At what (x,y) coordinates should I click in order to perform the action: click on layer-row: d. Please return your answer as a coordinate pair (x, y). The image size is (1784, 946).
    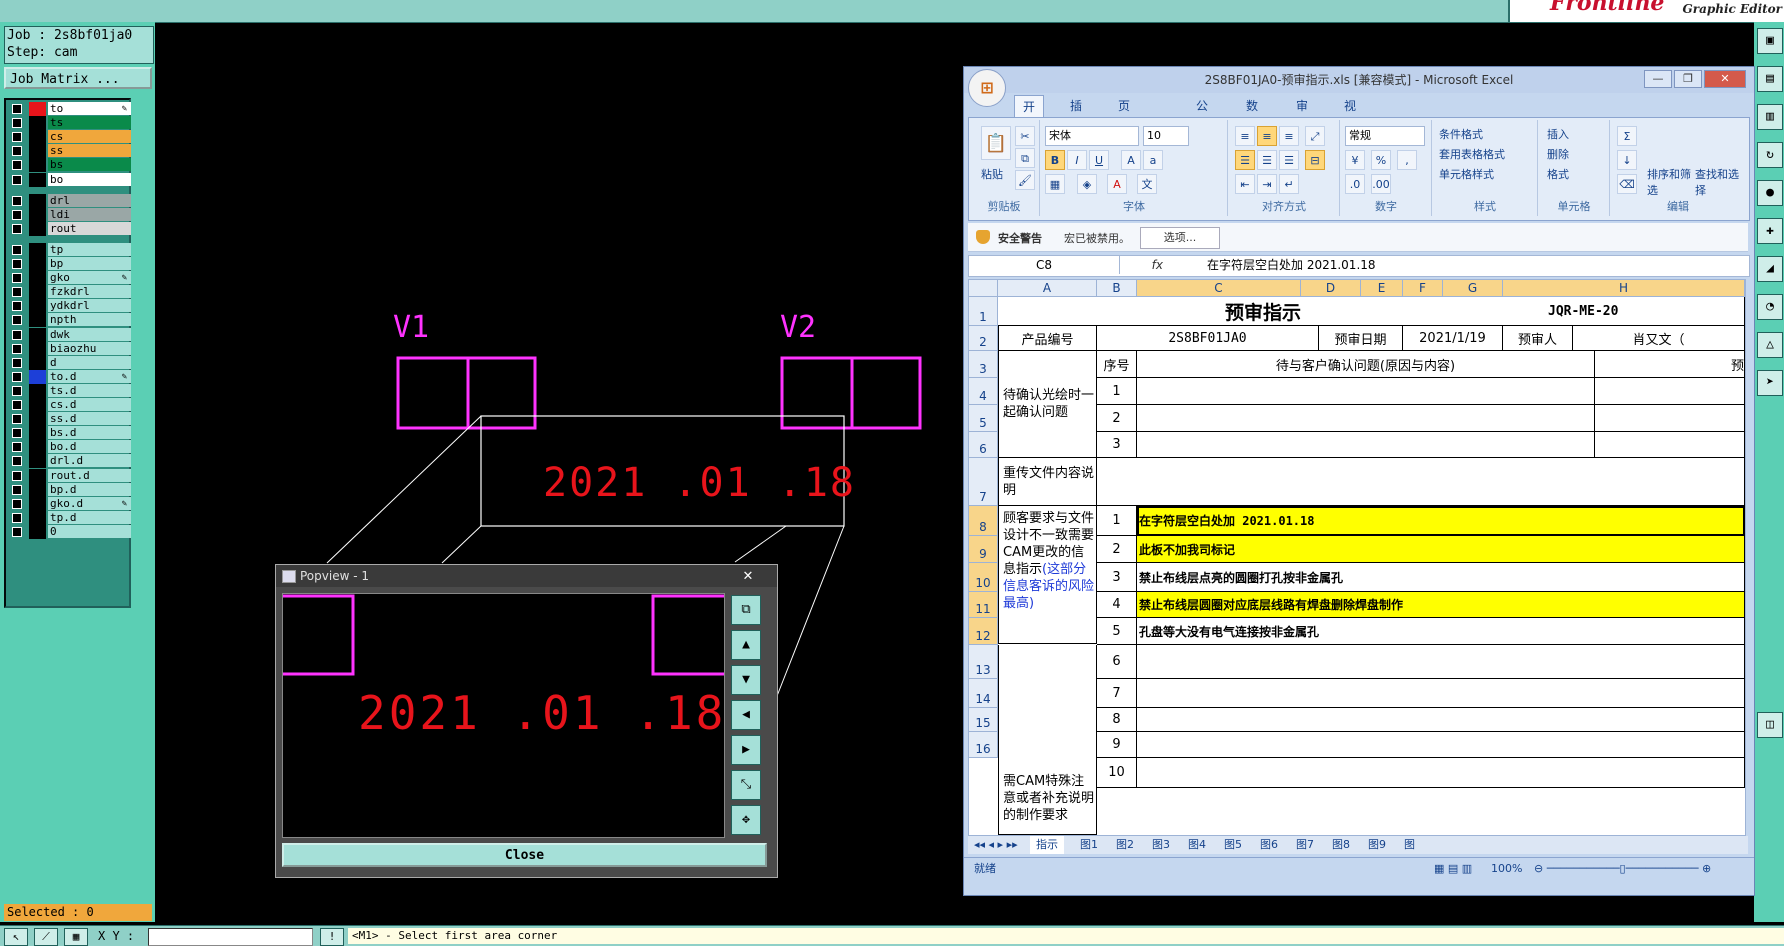
    Looking at the image, I should click on (69, 362).